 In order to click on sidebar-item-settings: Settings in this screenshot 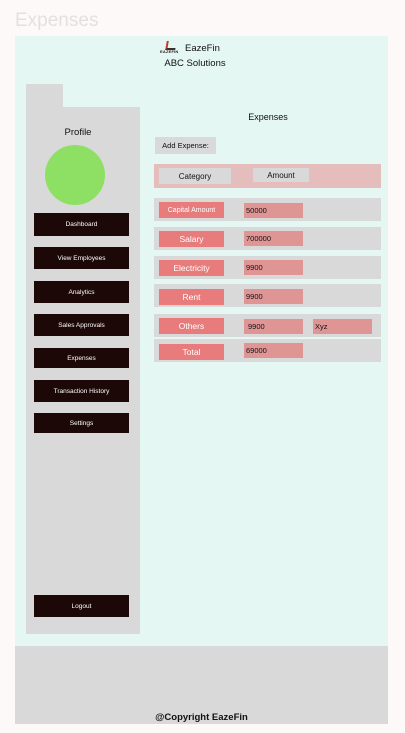, I will do `click(81, 423)`.